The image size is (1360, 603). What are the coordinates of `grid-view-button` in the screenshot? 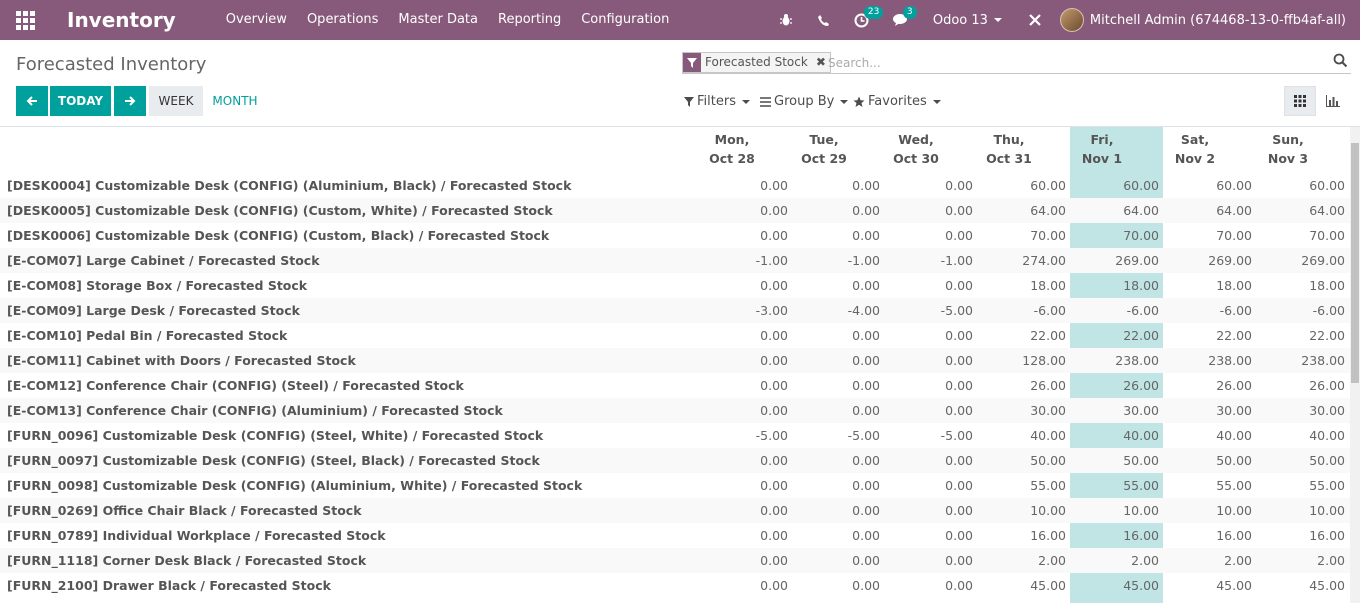 It's located at (1300, 101).